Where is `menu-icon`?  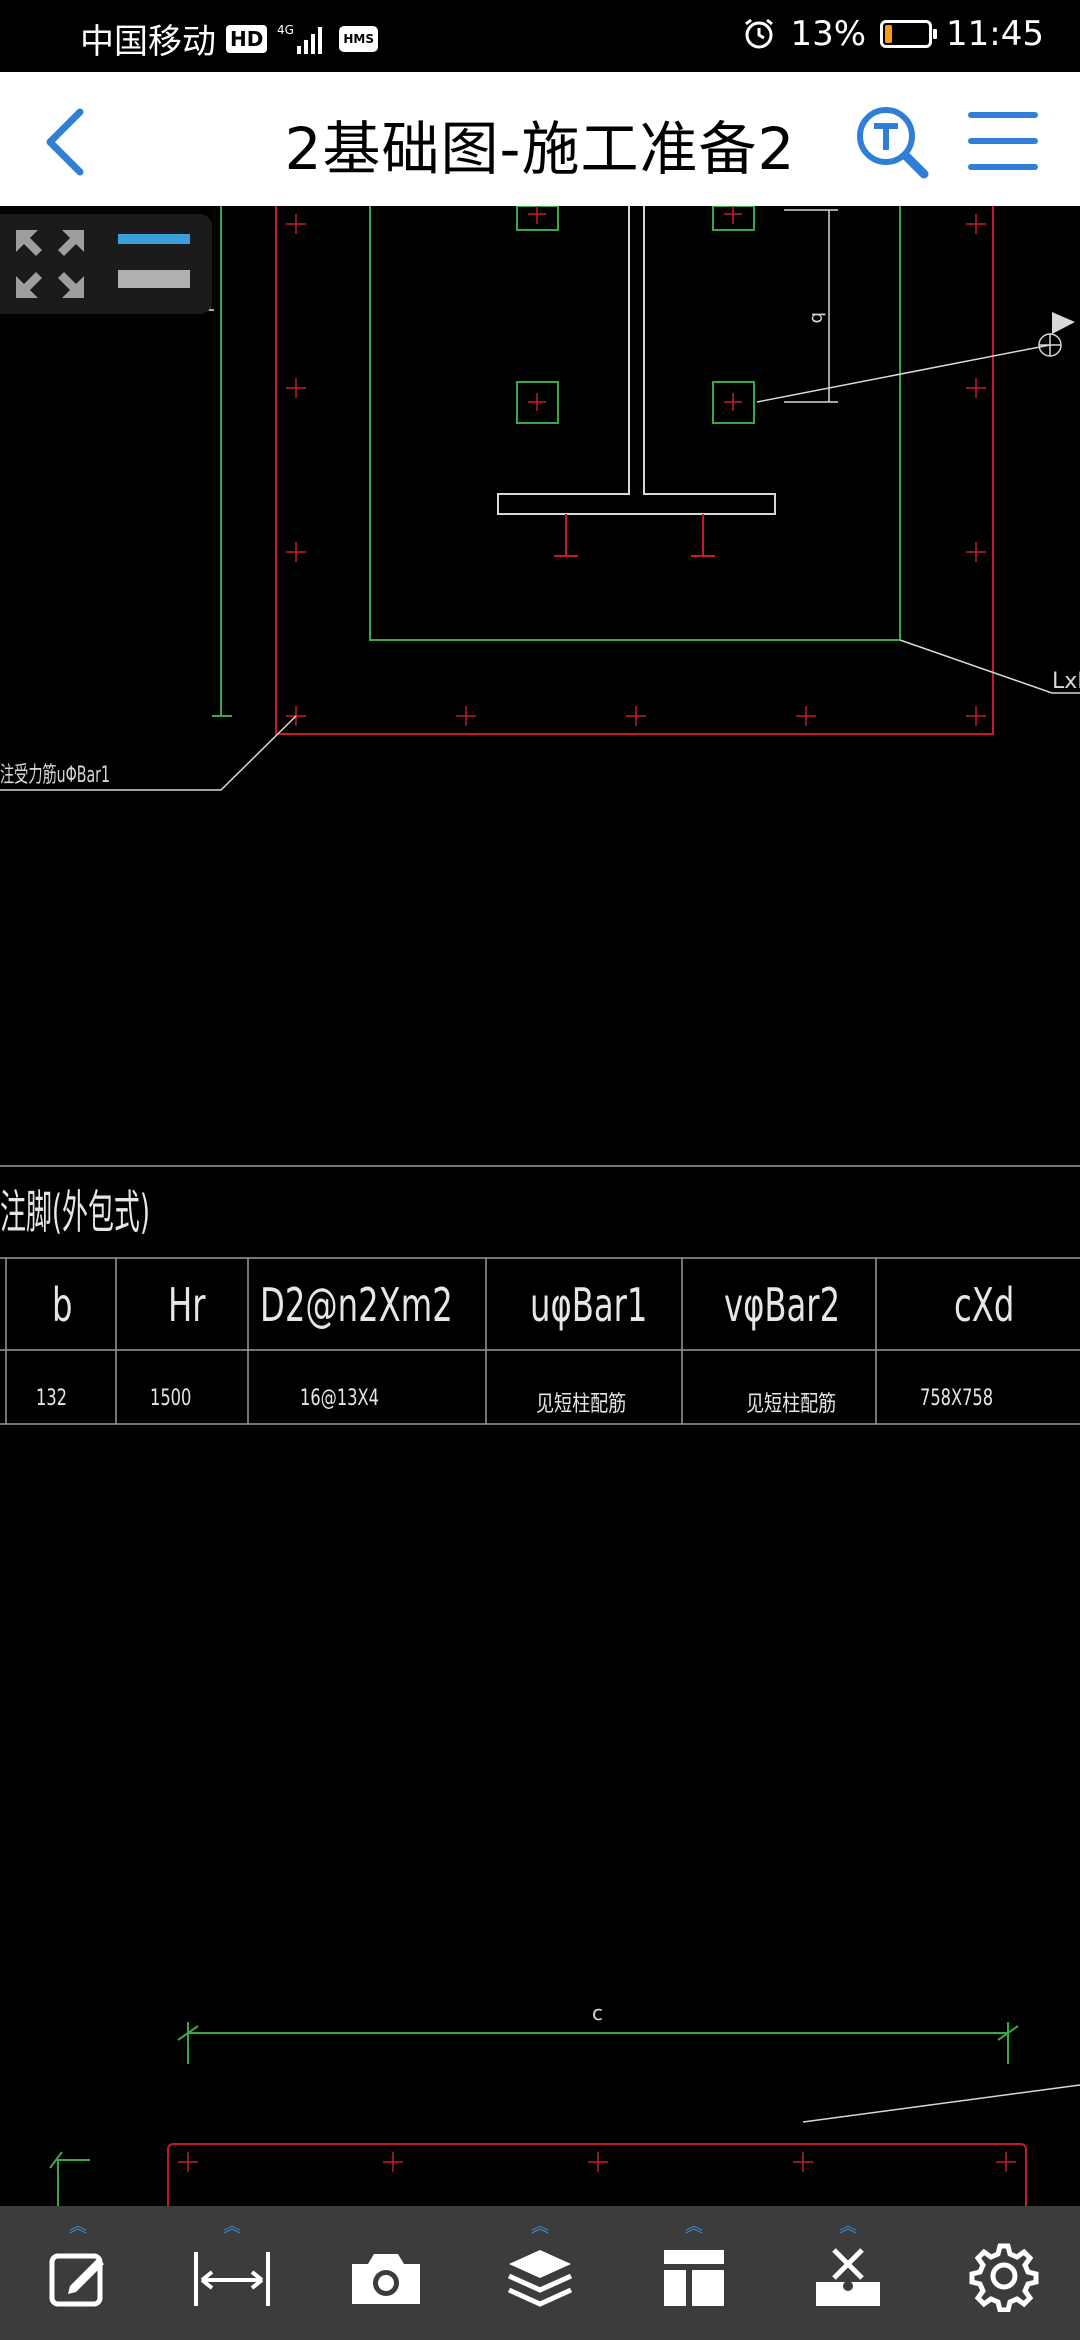
menu-icon is located at coordinates (1003, 141).